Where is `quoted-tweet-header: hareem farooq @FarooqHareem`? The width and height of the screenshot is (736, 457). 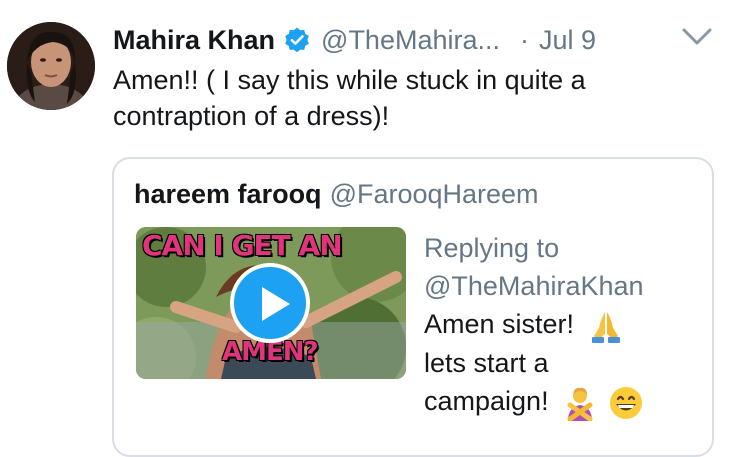 quoted-tweet-header: hareem farooq @FarooqHareem is located at coordinates (336, 194).